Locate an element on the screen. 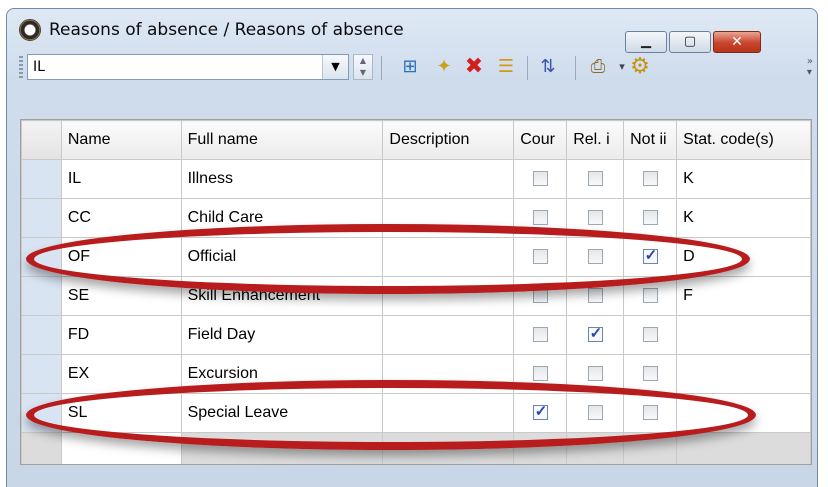  spin-icon: ▲ ▼ is located at coordinates (363, 66).